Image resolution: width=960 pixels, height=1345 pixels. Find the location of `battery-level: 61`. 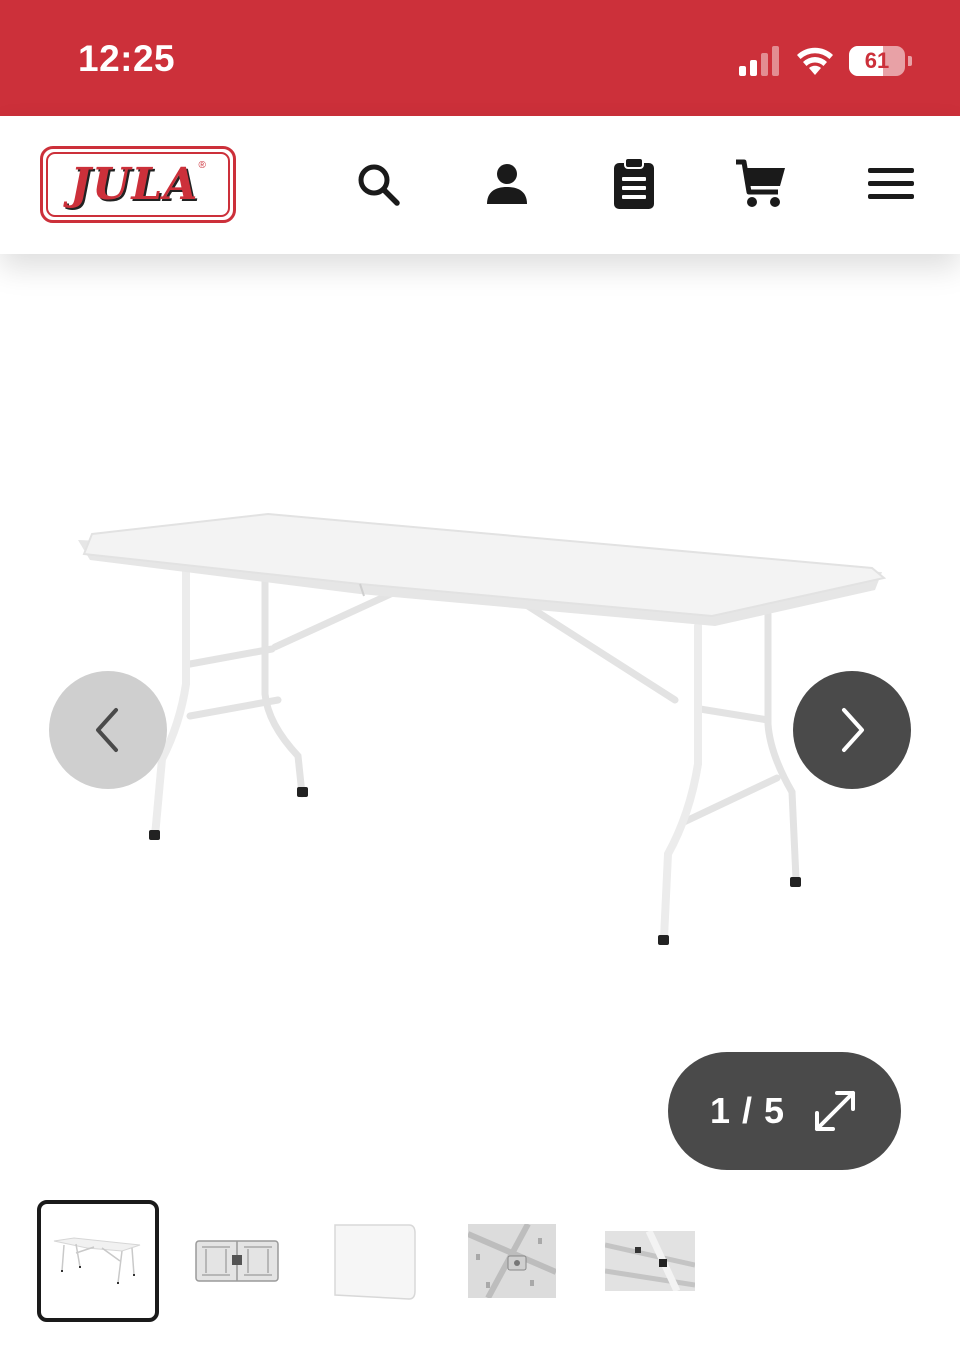

battery-level: 61 is located at coordinates (877, 60).